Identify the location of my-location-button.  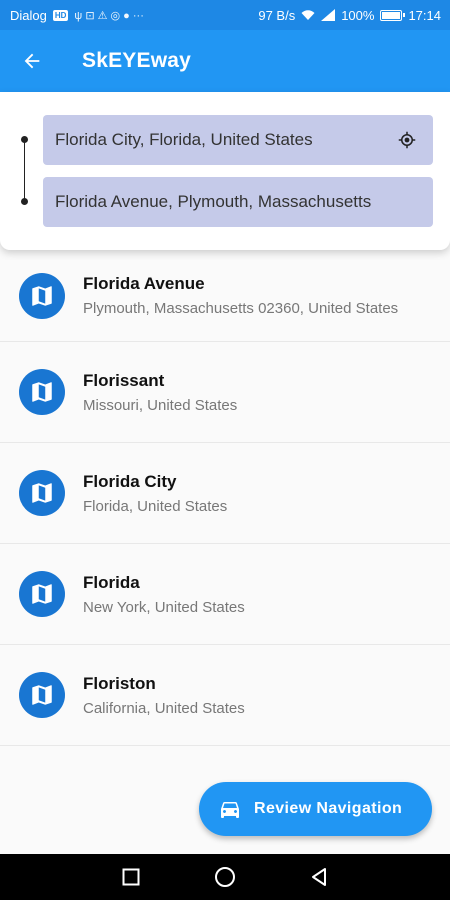
(407, 140).